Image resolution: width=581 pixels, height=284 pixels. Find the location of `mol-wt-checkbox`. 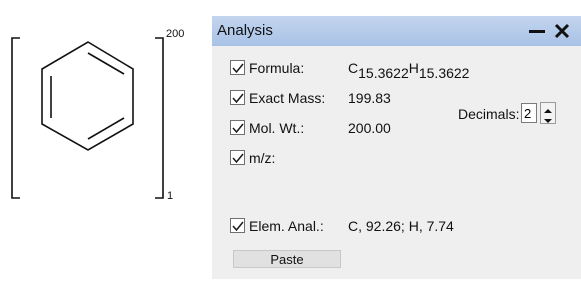

mol-wt-checkbox is located at coordinates (237, 127).